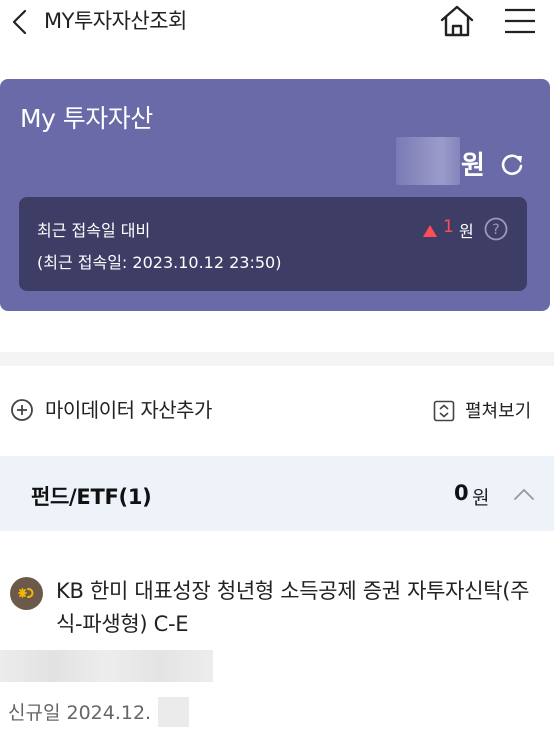 The width and height of the screenshot is (554, 747). What do you see at coordinates (296, 608) in the screenshot?
I see `fund-product-name: KB 한미 대표성장 청년형 소득공제 증권 자투자신탁(주식-파생형) C-E` at bounding box center [296, 608].